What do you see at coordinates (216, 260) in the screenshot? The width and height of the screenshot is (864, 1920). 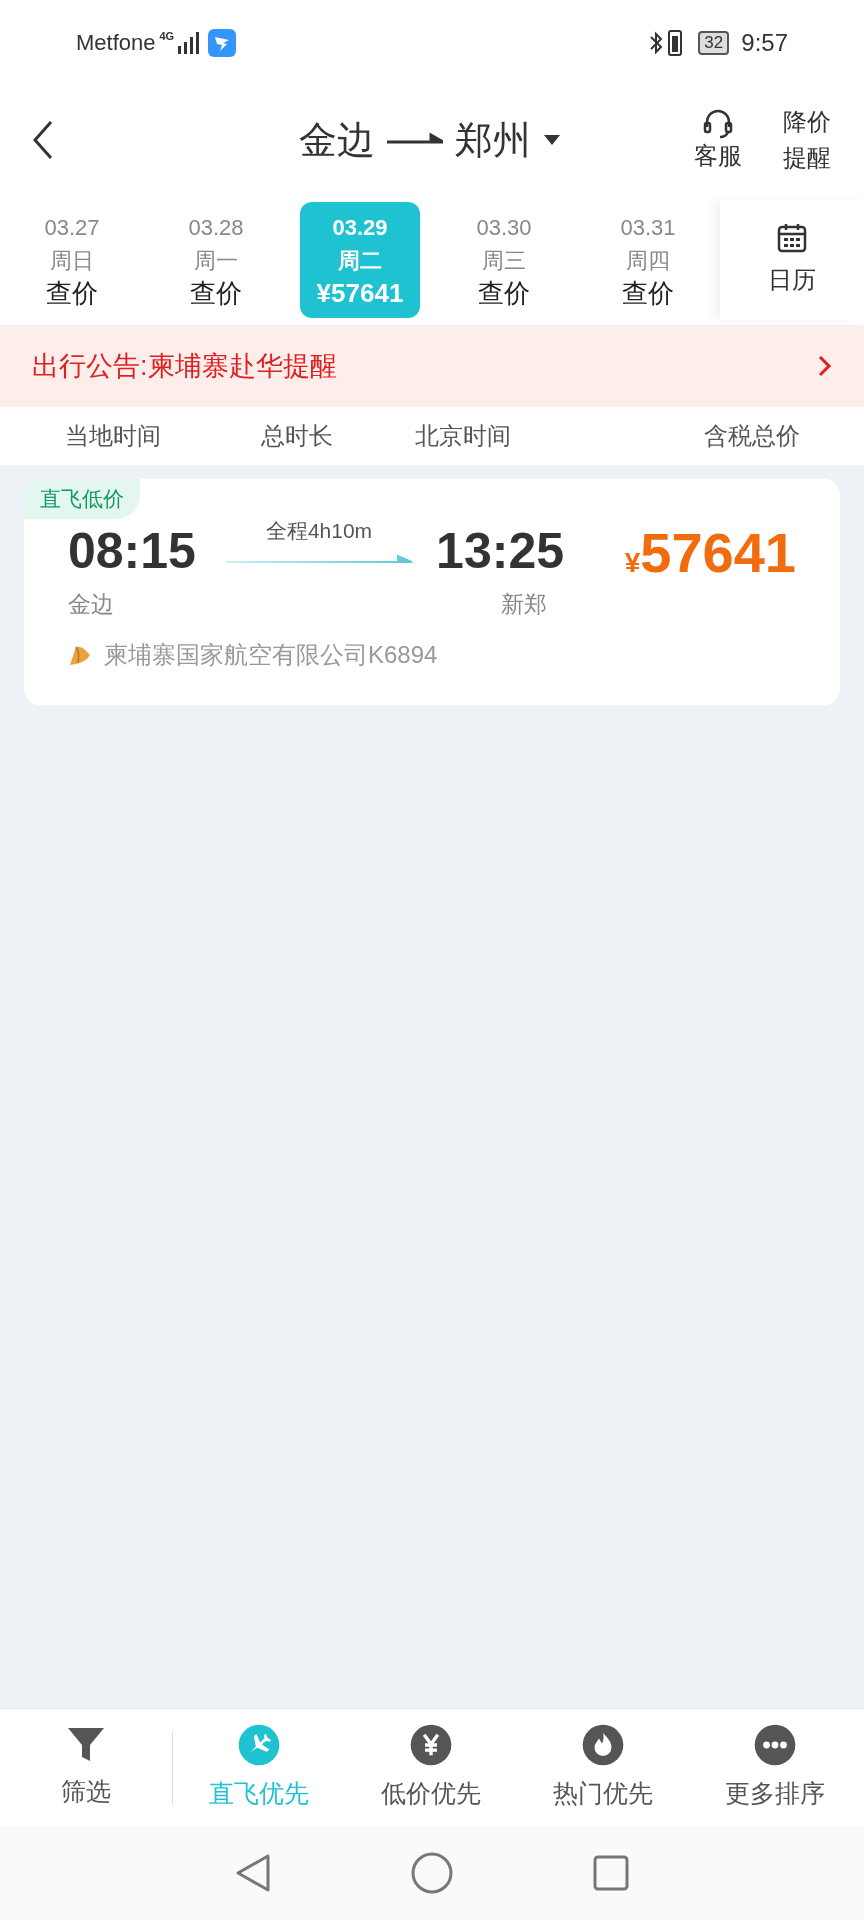 I see `date-tab: 03.28 周一 查价` at bounding box center [216, 260].